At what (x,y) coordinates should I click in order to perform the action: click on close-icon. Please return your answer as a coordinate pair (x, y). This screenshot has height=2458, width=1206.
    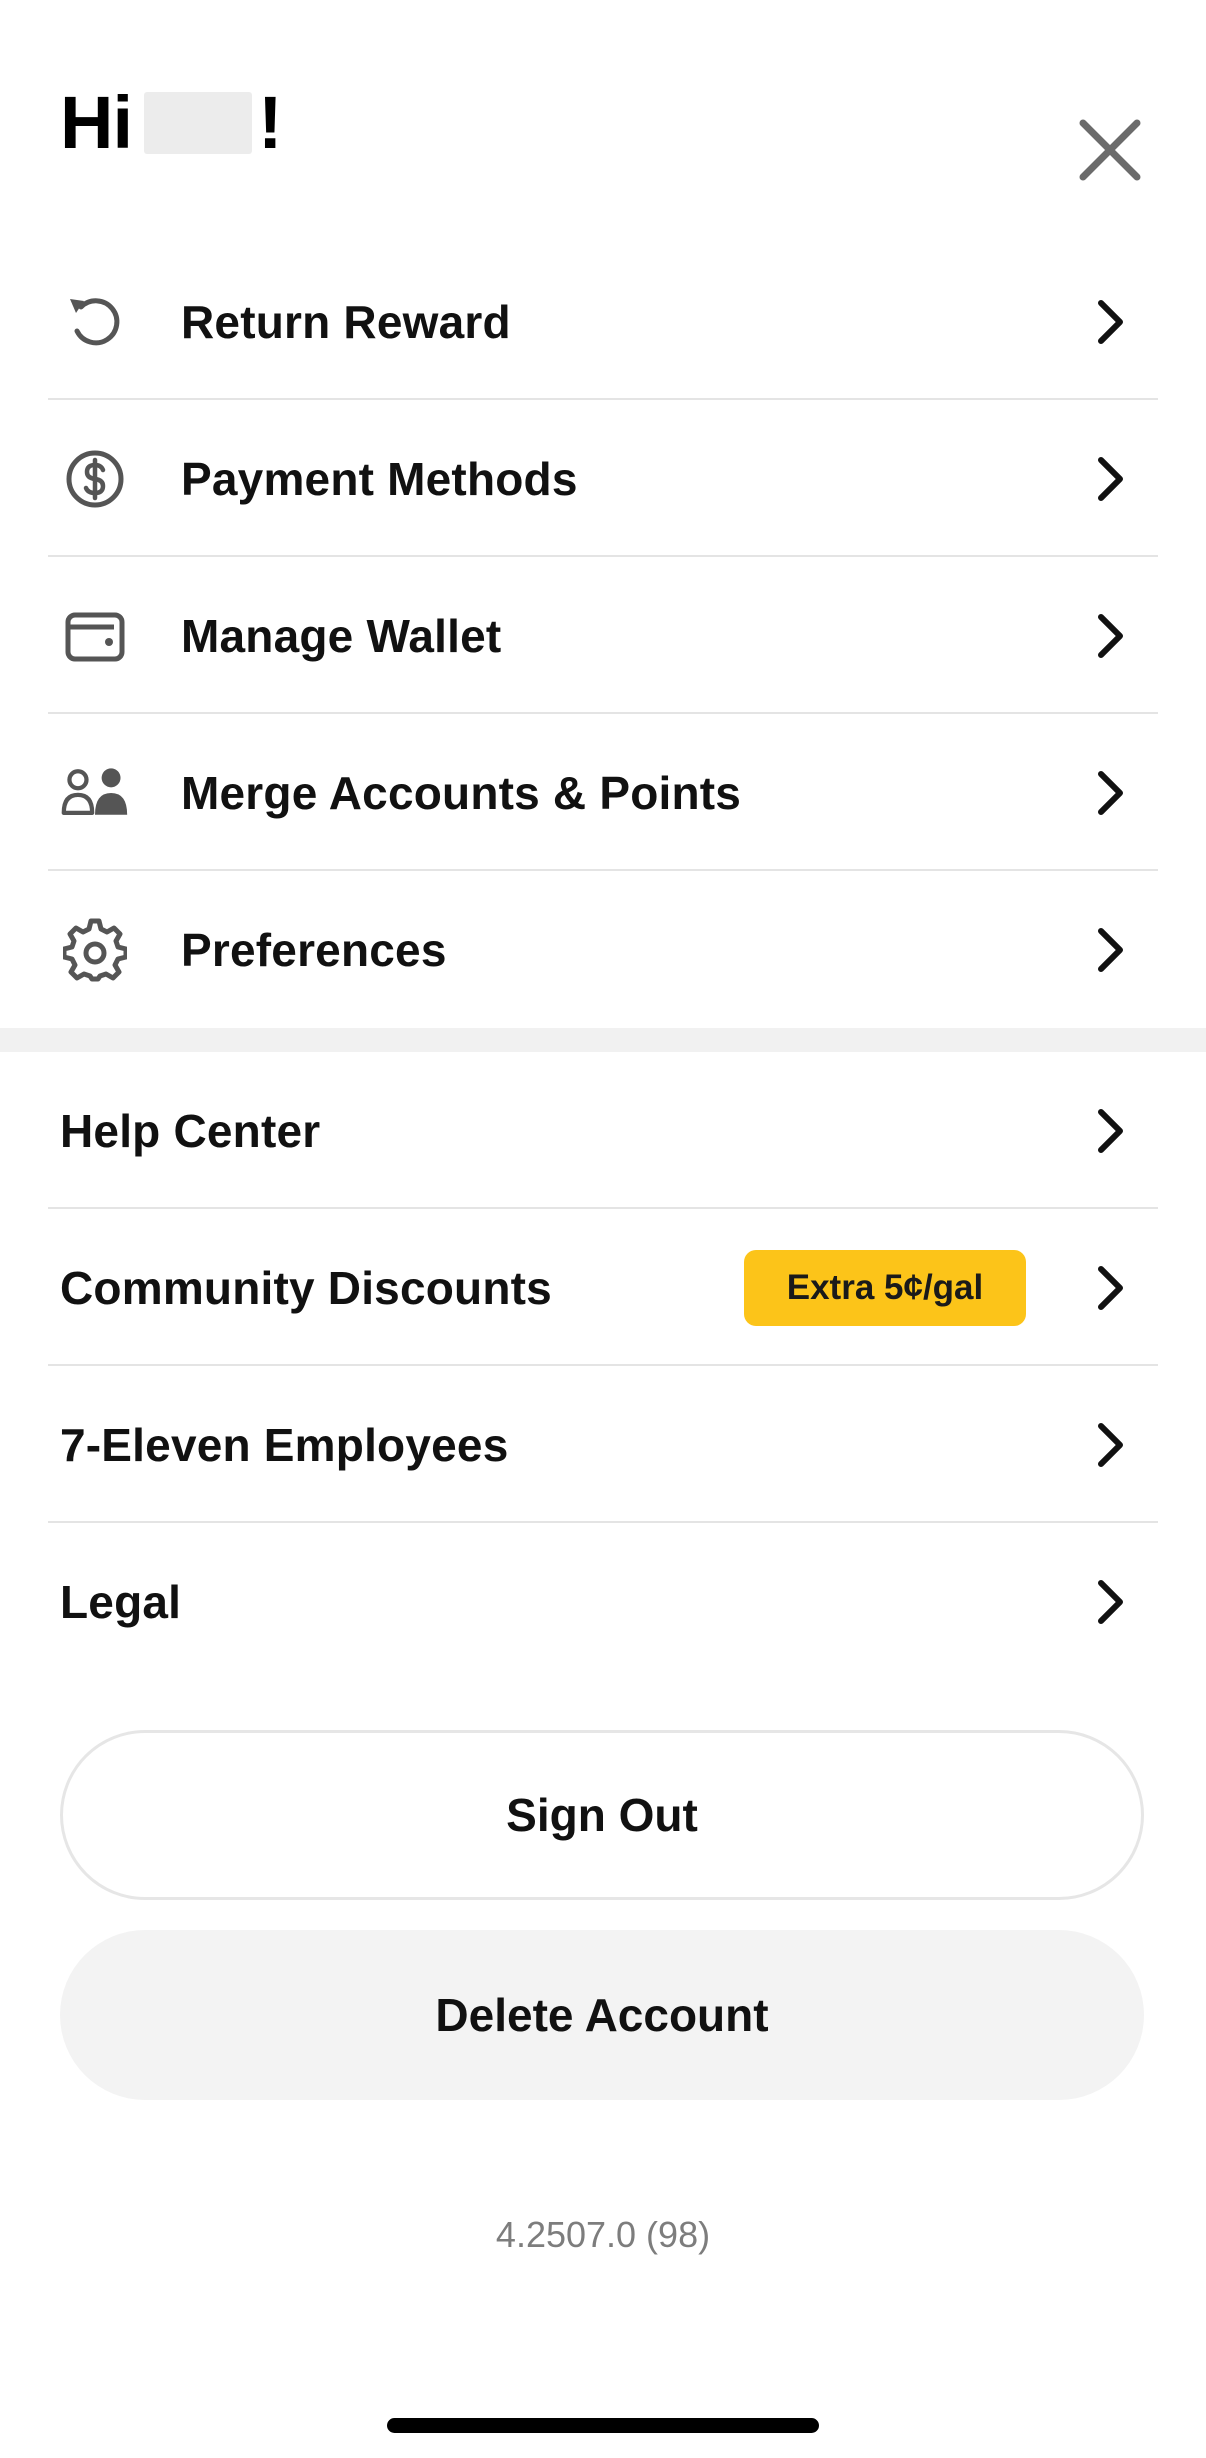
    Looking at the image, I should click on (1110, 150).